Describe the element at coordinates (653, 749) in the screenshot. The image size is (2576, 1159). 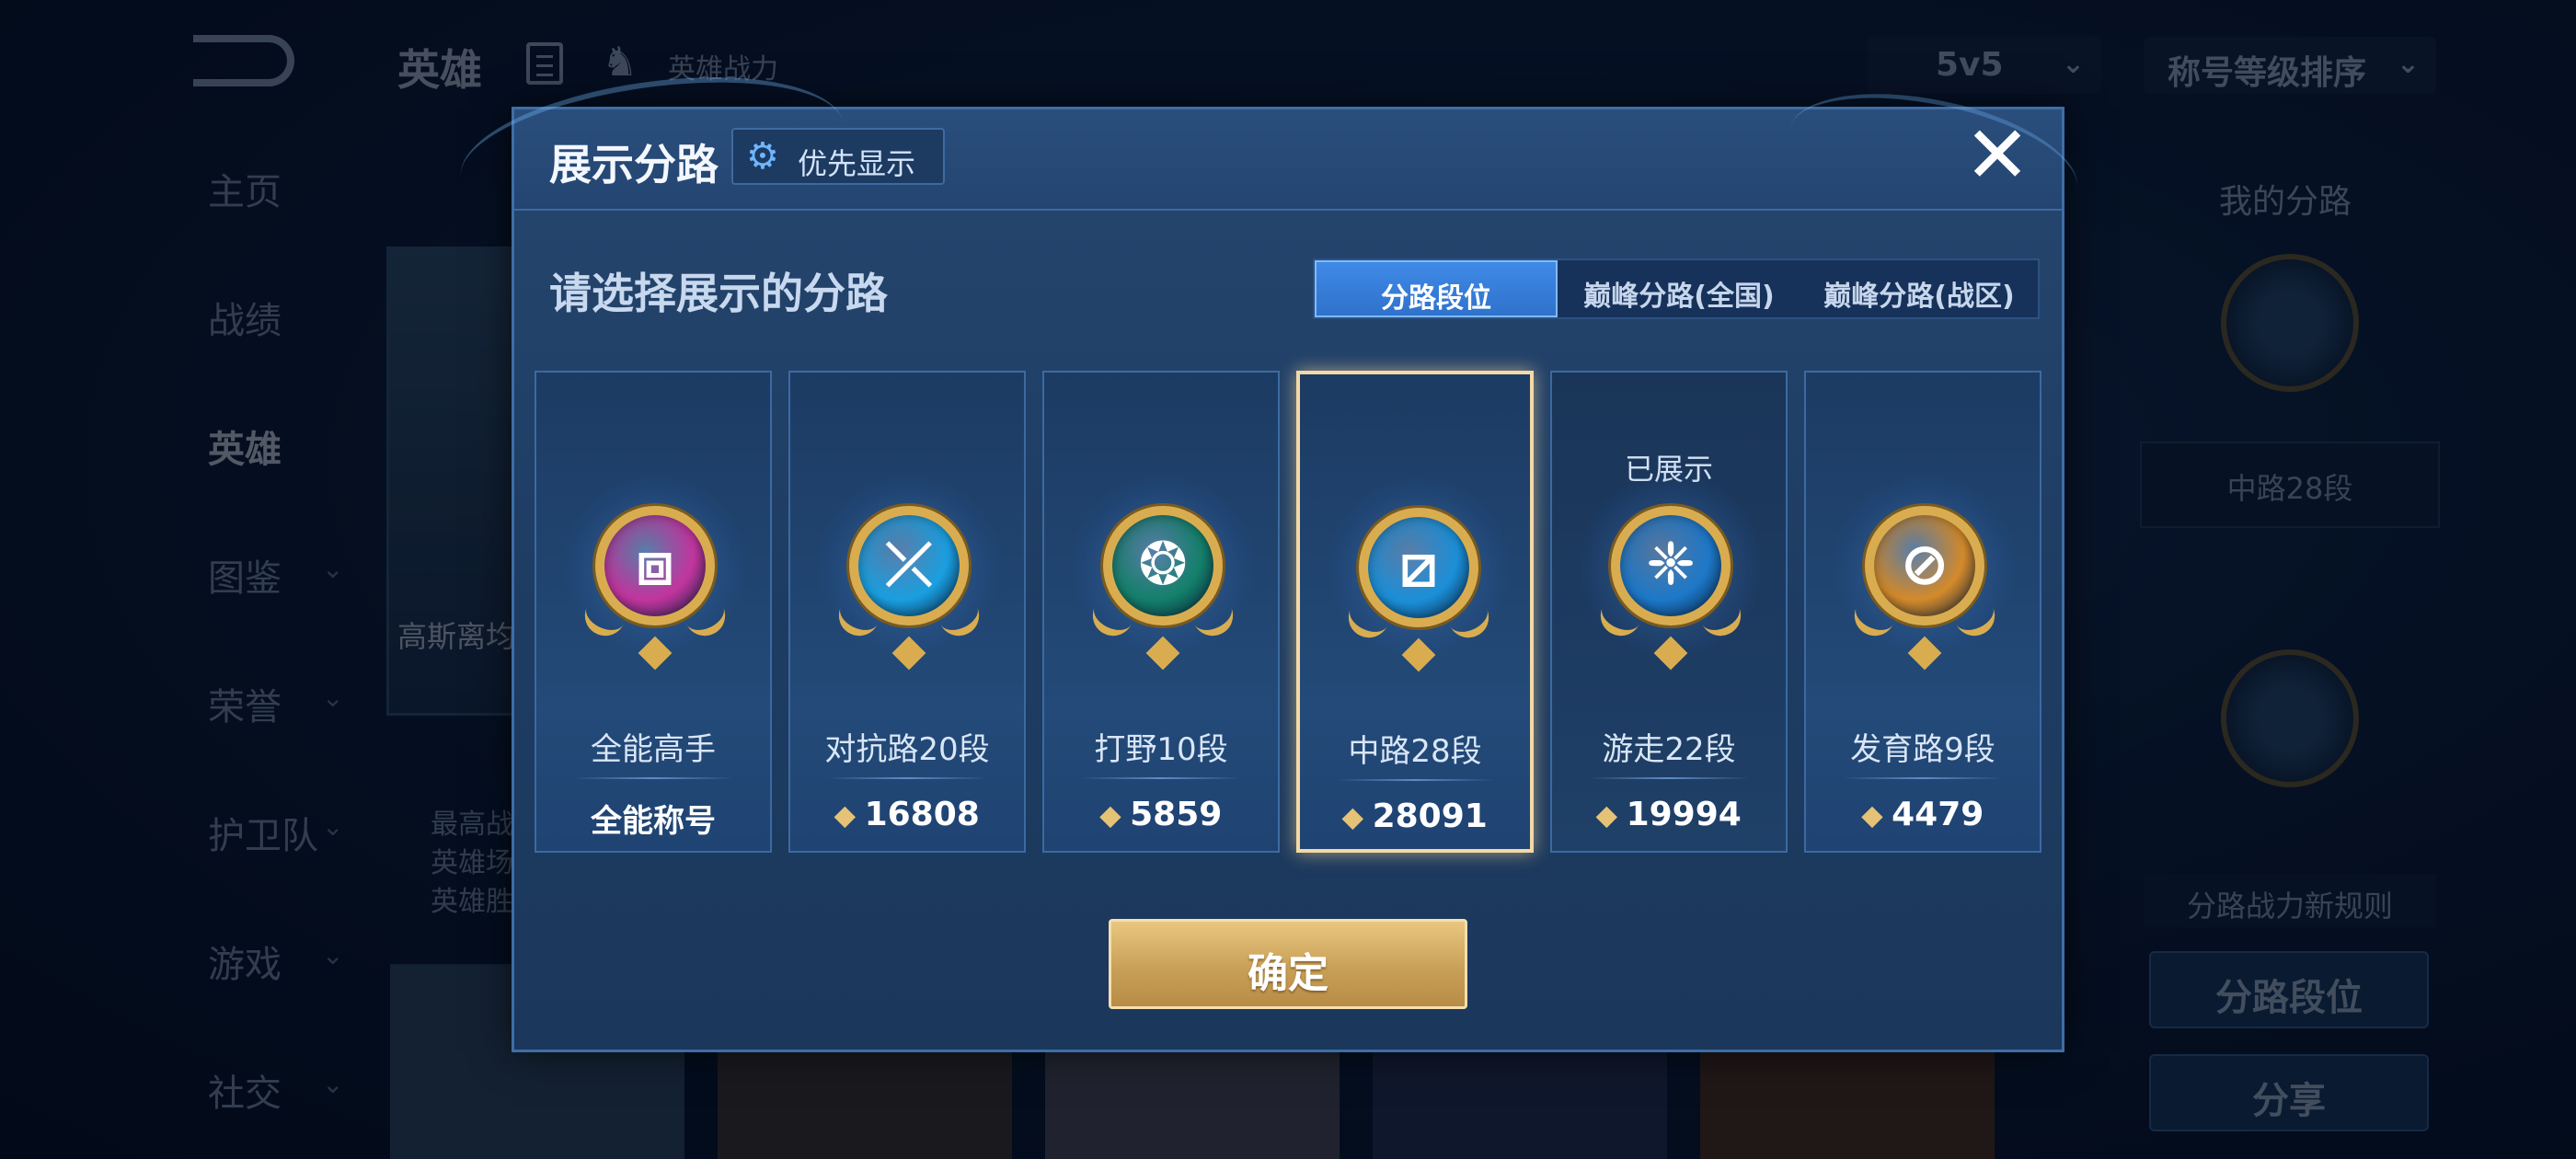
I see `lane-name: 全能高手` at that location.